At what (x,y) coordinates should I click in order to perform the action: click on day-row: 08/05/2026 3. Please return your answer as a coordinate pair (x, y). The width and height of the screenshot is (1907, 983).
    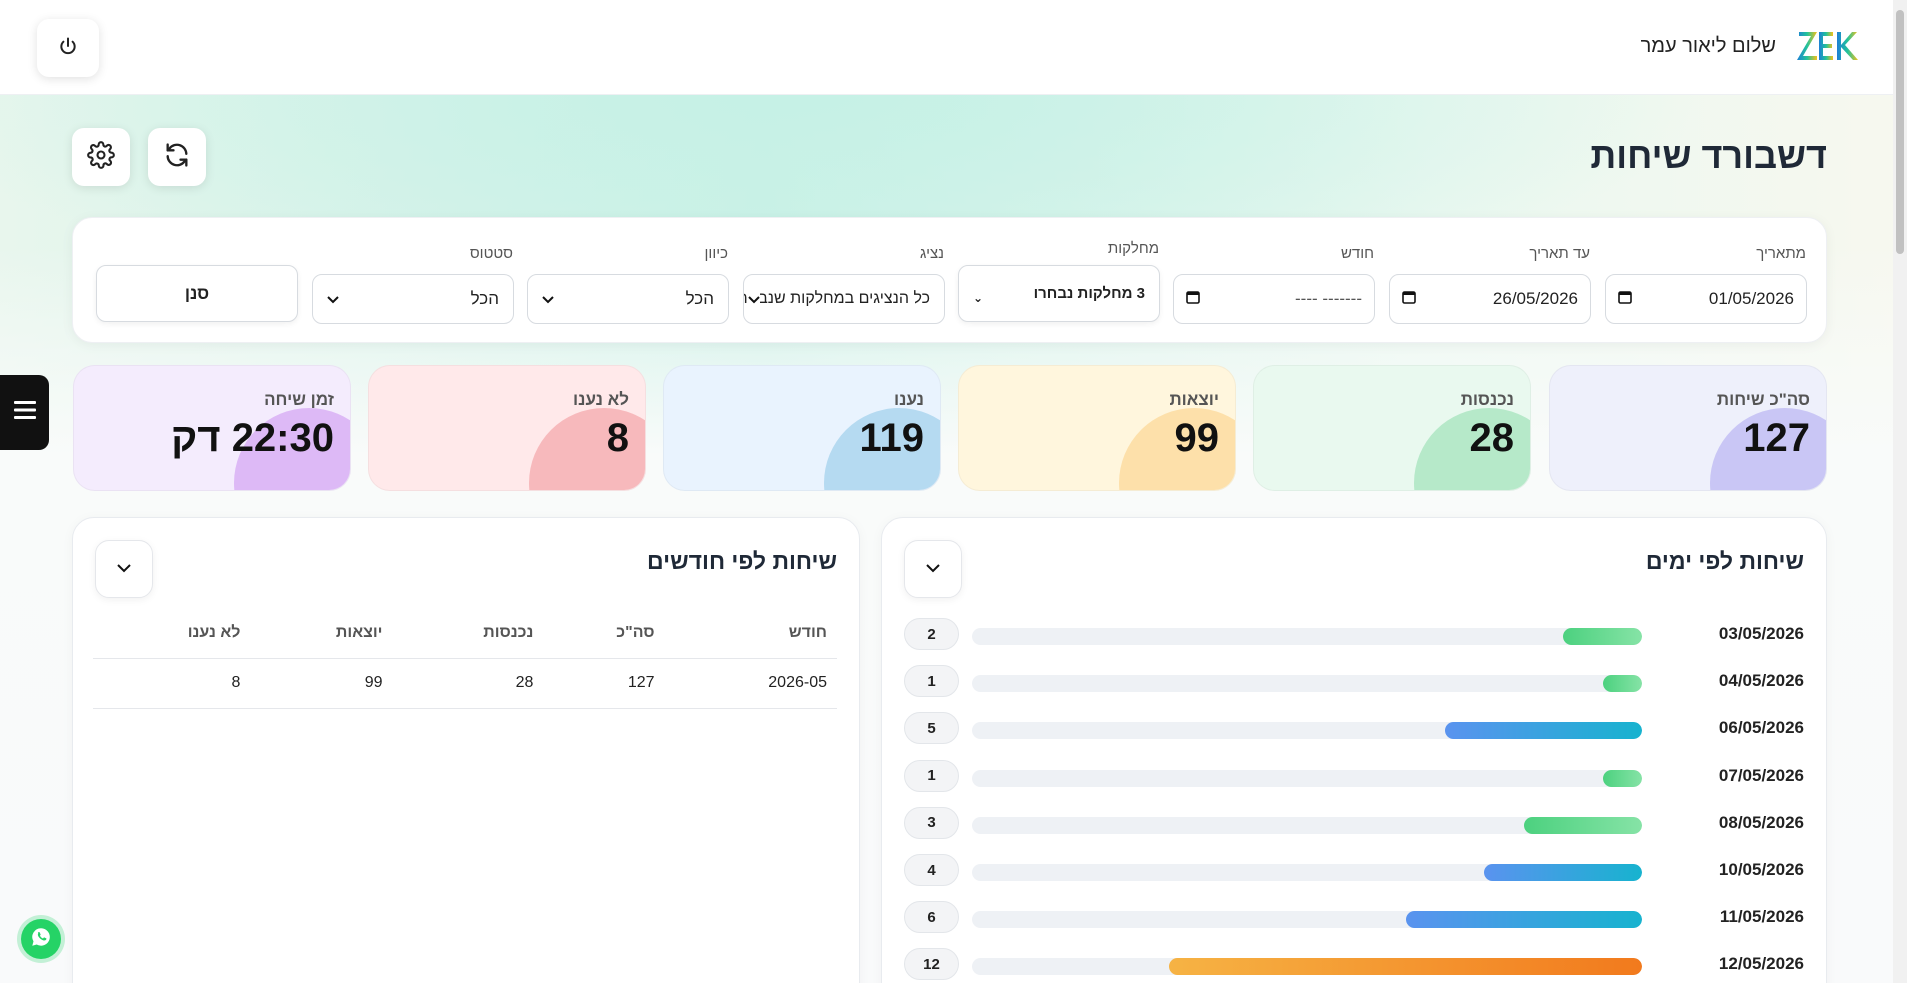
    Looking at the image, I should click on (1354, 822).